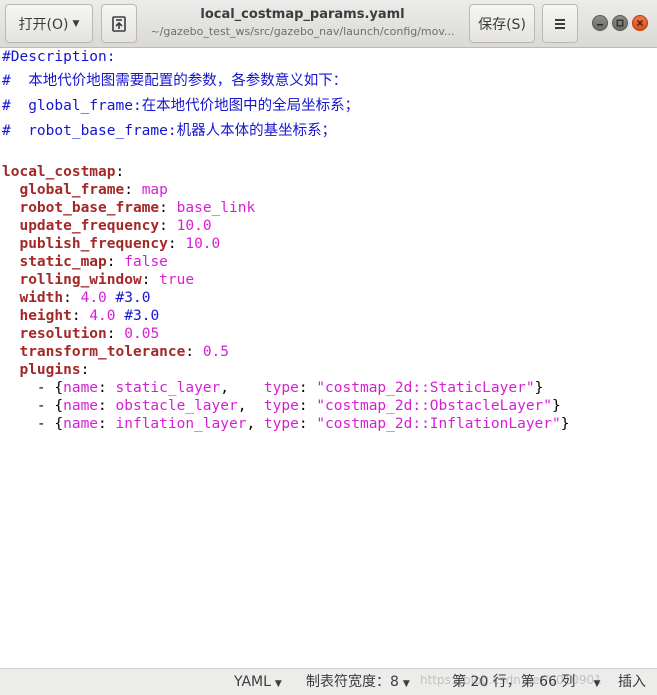 This screenshot has width=657, height=695. Describe the element at coordinates (425, 388) in the screenshot. I see `string-value: "costmap_2d::StaticLayer"` at that location.